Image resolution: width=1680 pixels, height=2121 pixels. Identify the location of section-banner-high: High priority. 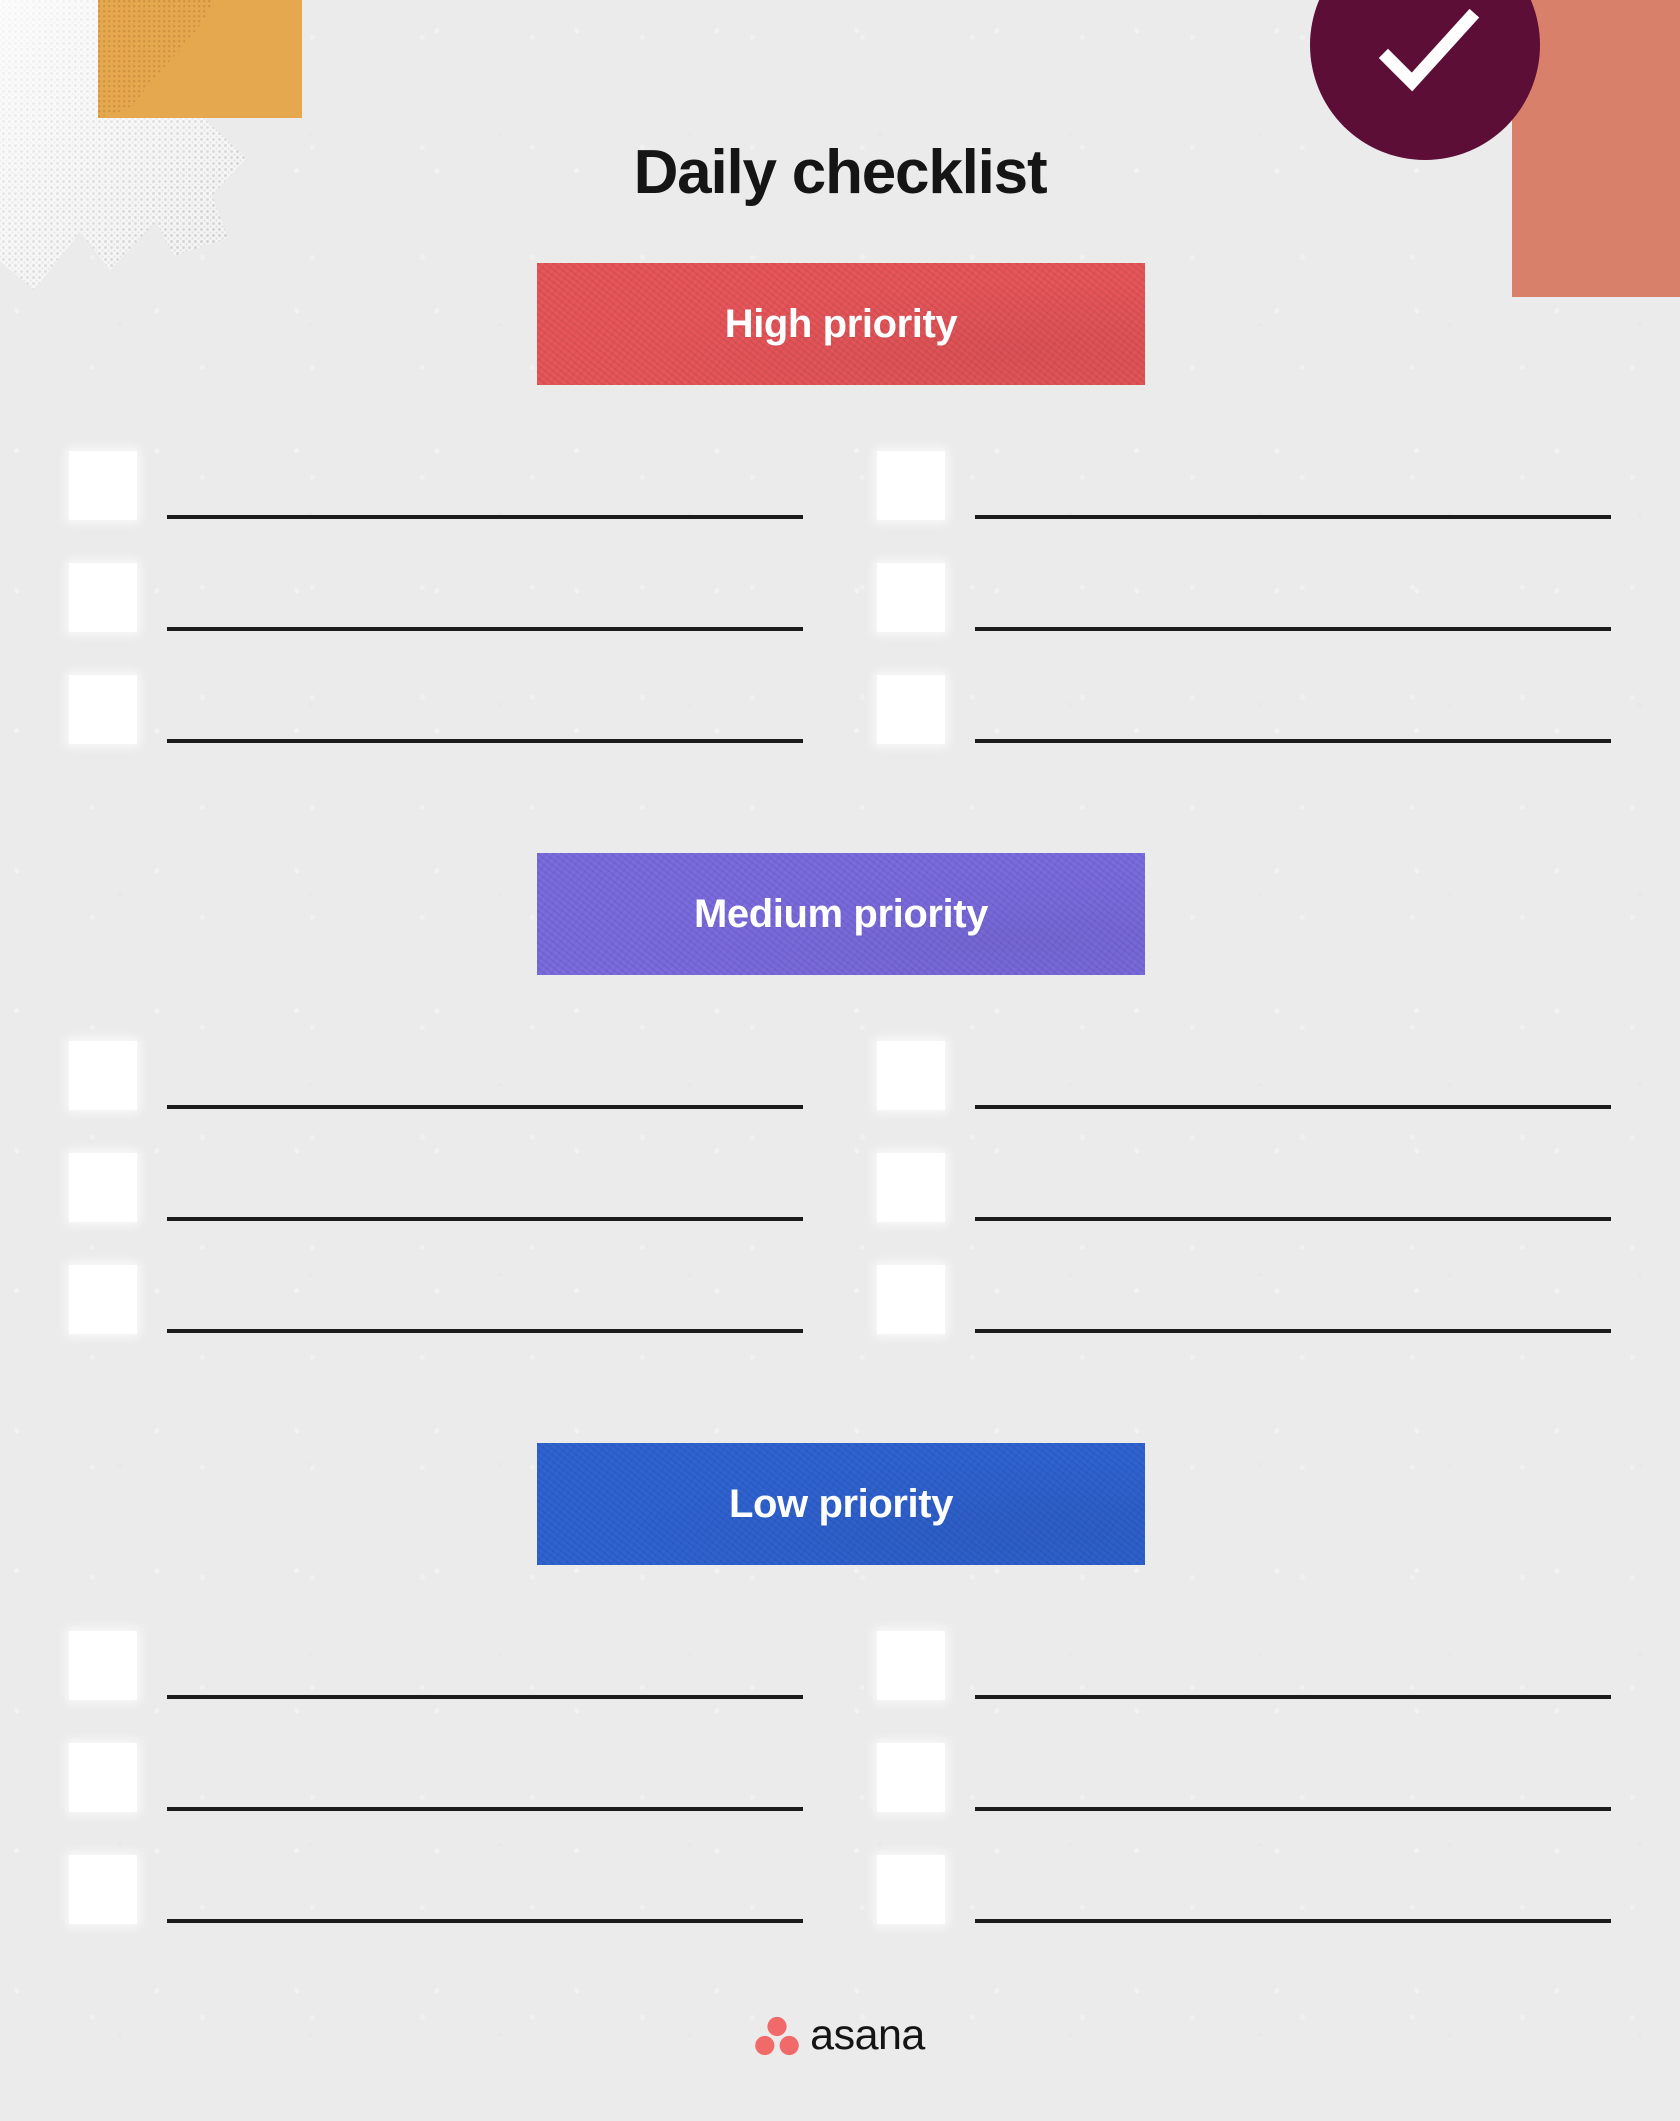
(841, 324).